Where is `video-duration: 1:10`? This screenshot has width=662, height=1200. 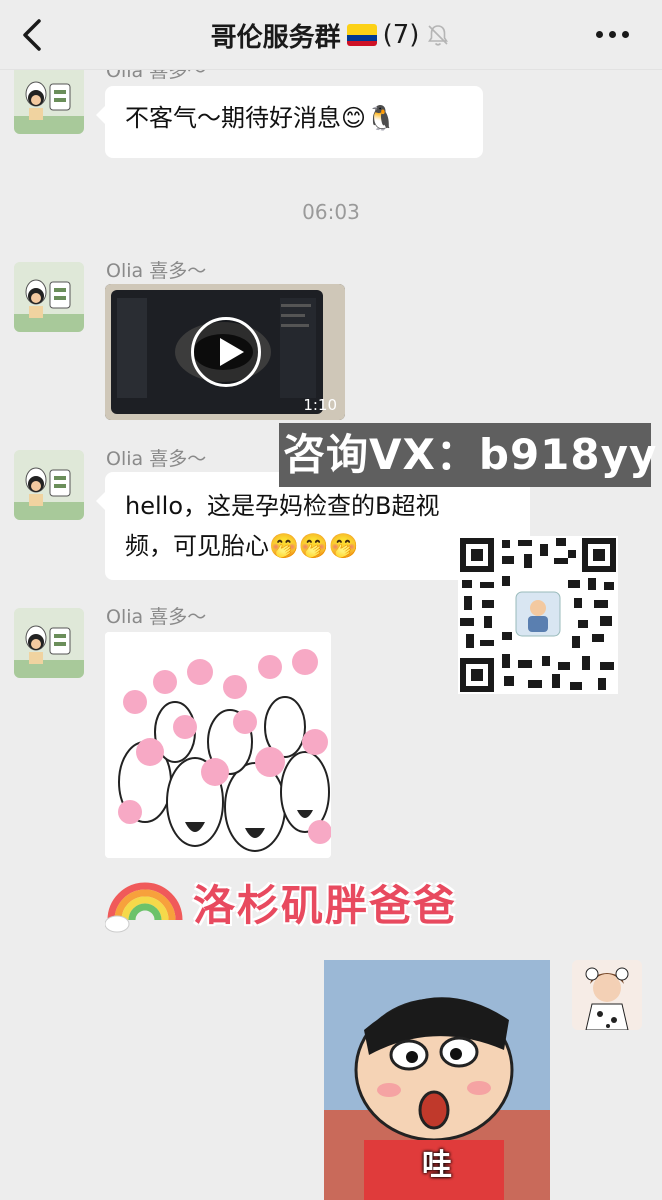
video-duration: 1:10 is located at coordinates (320, 405).